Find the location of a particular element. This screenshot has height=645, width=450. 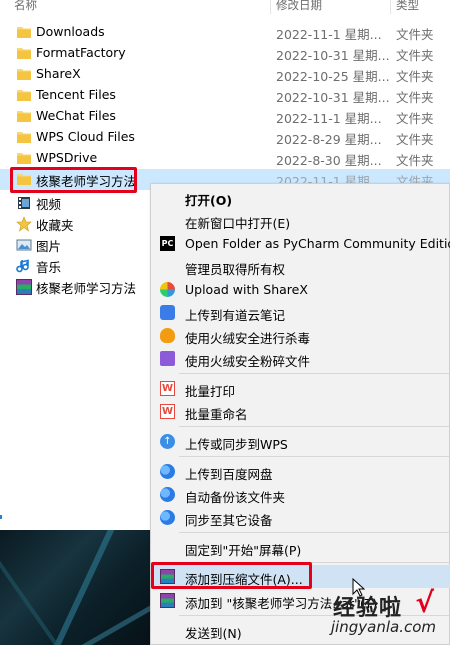

menu-label: 打开(O) is located at coordinates (209, 200).